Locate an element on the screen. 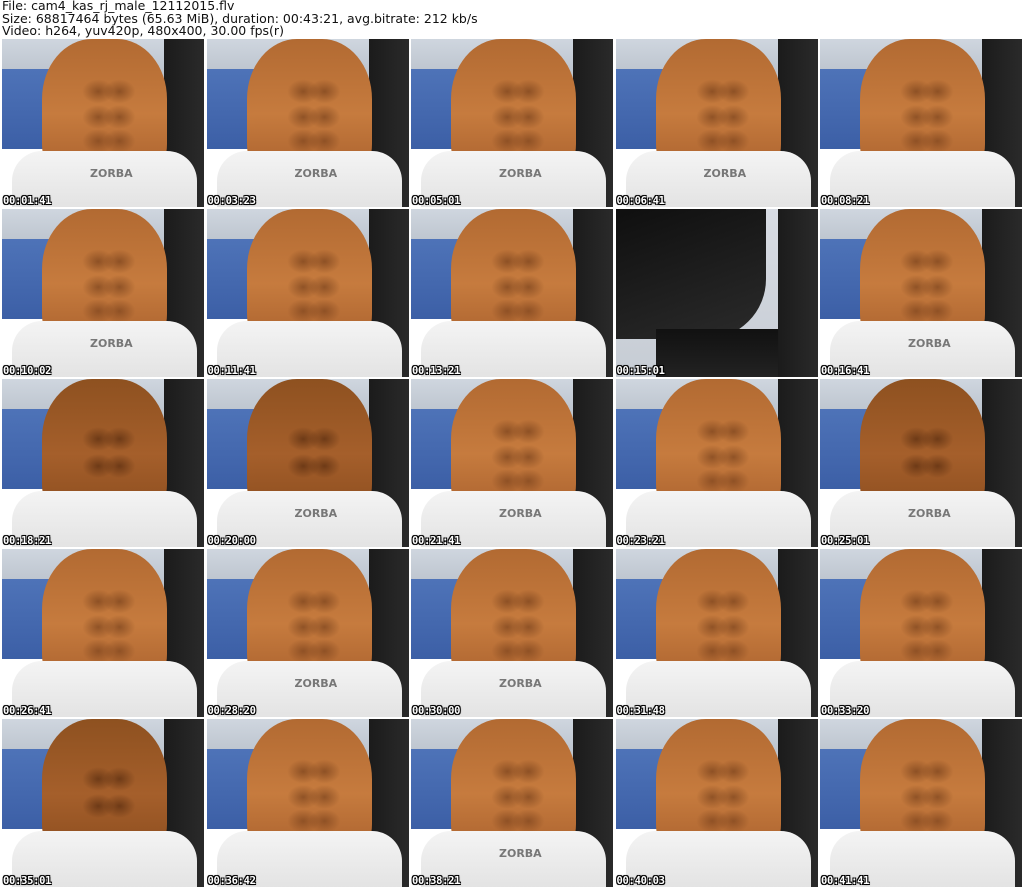  thumbnail-timestamp: 00:01:41 is located at coordinates (27, 201).